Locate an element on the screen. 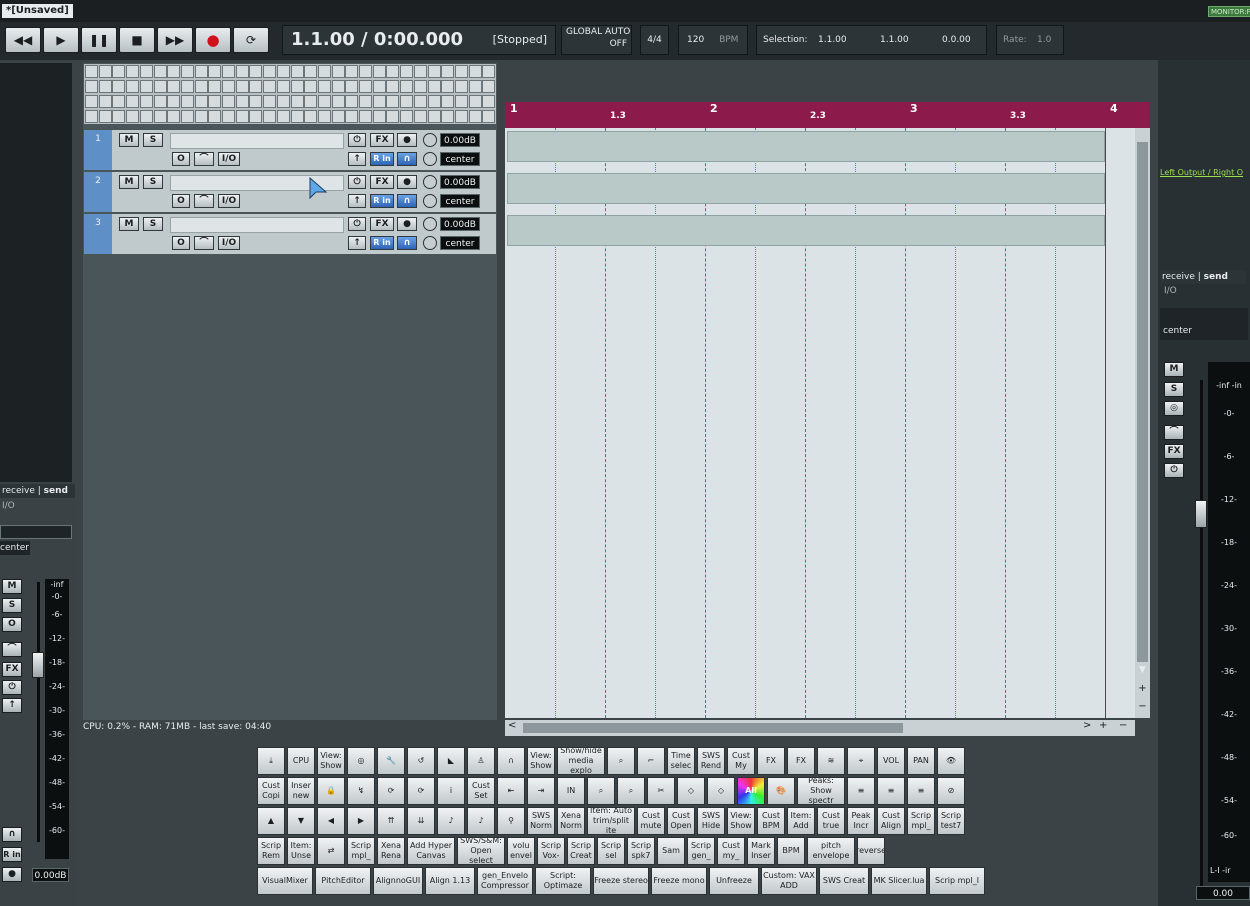 The height and width of the screenshot is (906, 1250). arm-up-button: ↑ is located at coordinates (12, 705).